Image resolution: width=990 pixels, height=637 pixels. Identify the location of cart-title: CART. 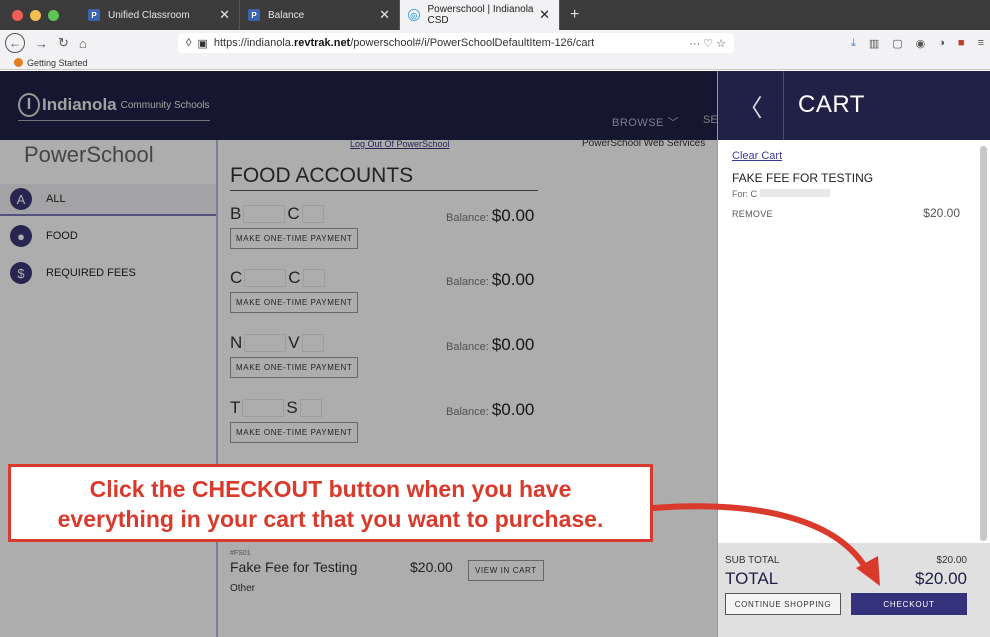
(831, 104).